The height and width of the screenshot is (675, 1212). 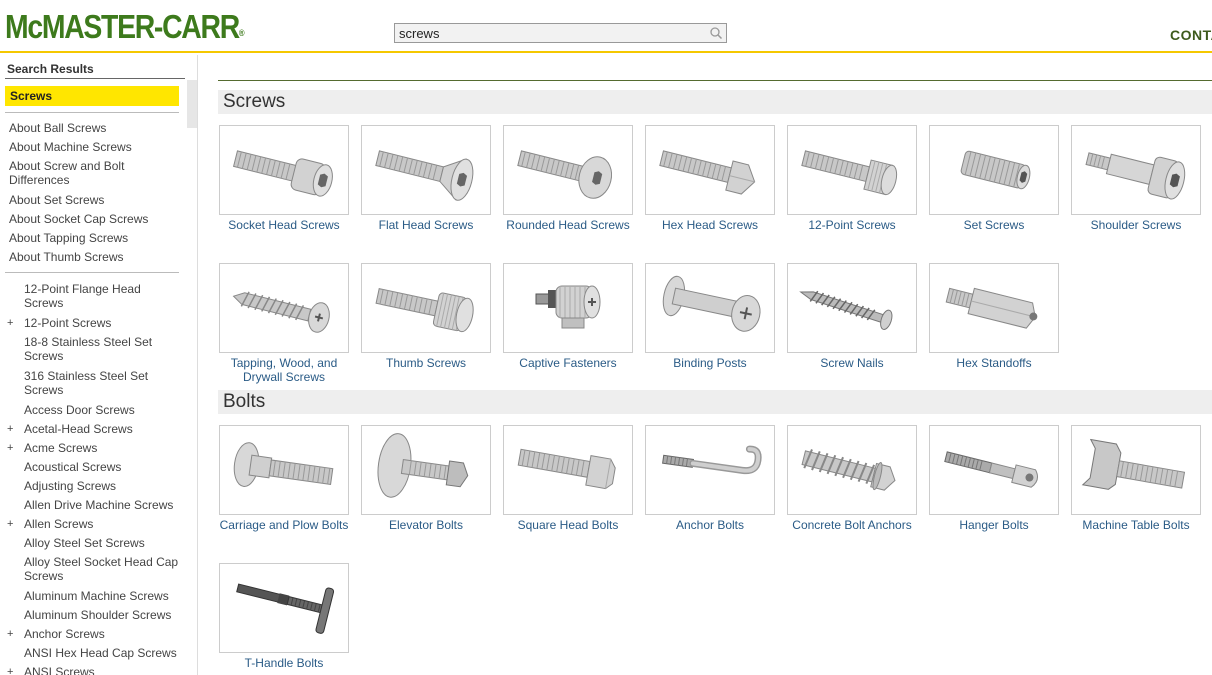 I want to click on sidebar-category-link: Acme Screws, so click(x=104, y=448).